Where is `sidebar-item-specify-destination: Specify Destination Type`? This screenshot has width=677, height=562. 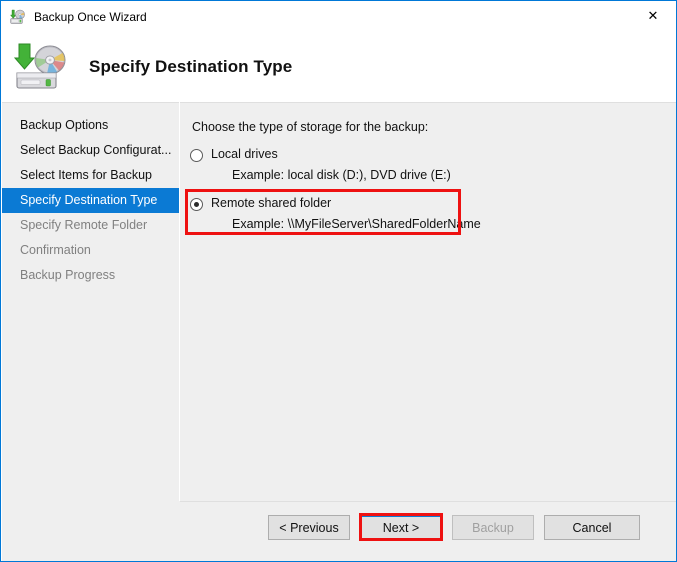
sidebar-item-specify-destination: Specify Destination Type is located at coordinates (90, 200).